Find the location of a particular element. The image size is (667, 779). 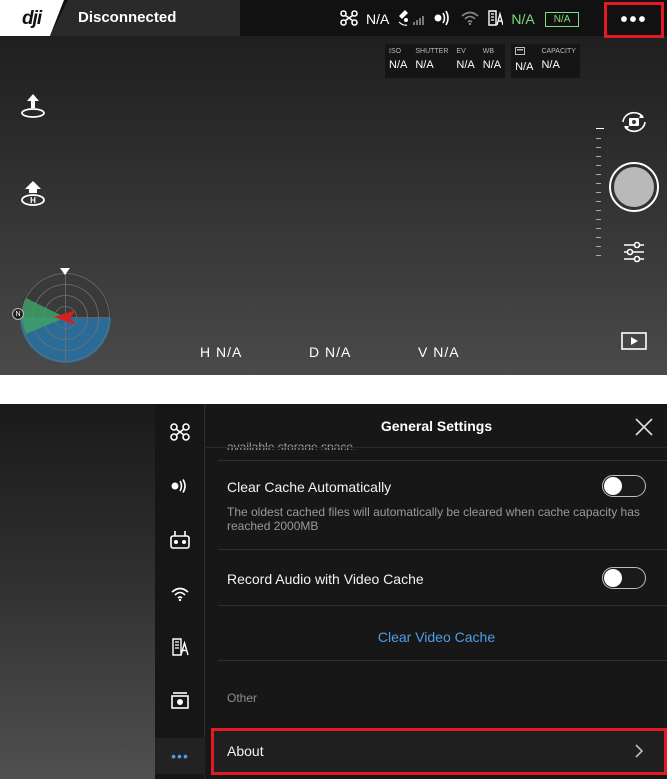

sd-card-icon is located at coordinates (524, 53).